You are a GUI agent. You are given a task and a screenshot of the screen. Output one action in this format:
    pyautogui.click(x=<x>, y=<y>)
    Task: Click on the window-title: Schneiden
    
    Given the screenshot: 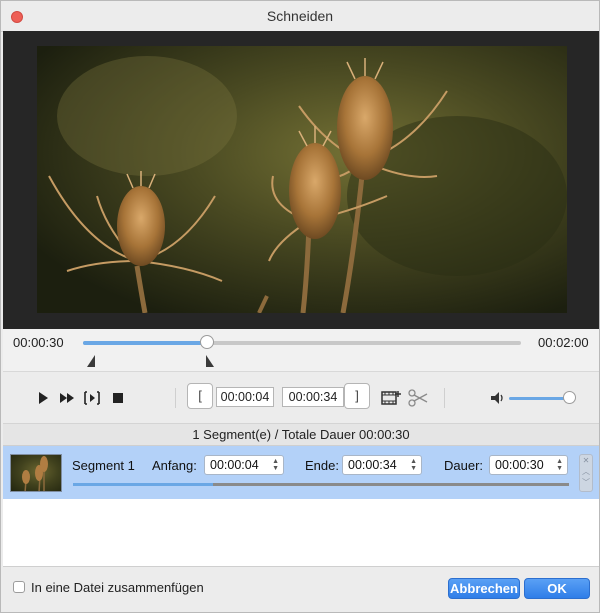 What is the action you would take?
    pyautogui.click(x=300, y=16)
    